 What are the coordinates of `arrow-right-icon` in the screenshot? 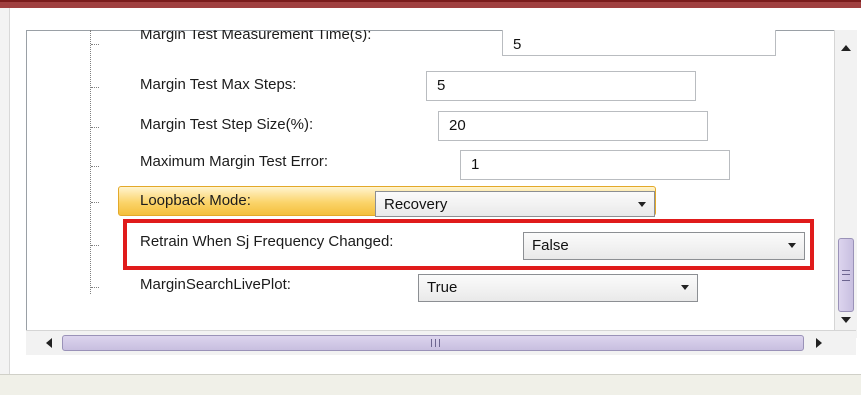 It's located at (819, 343).